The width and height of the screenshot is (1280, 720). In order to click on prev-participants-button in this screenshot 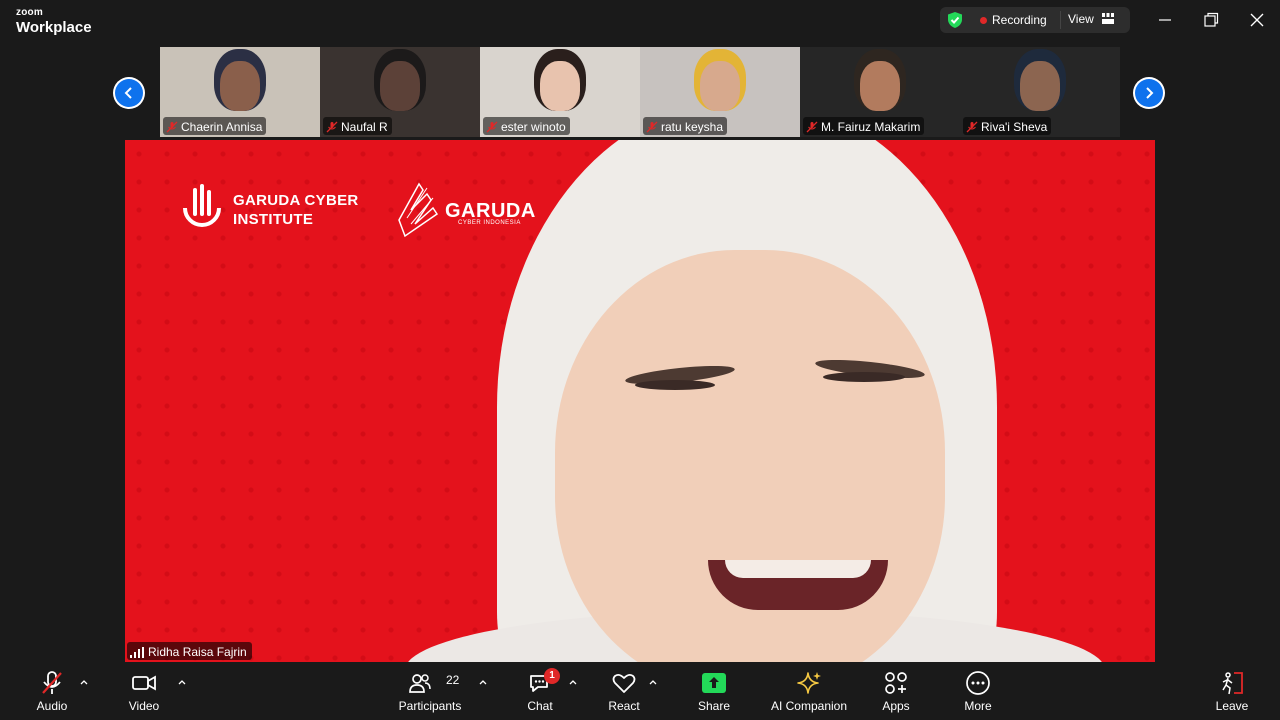, I will do `click(129, 93)`.